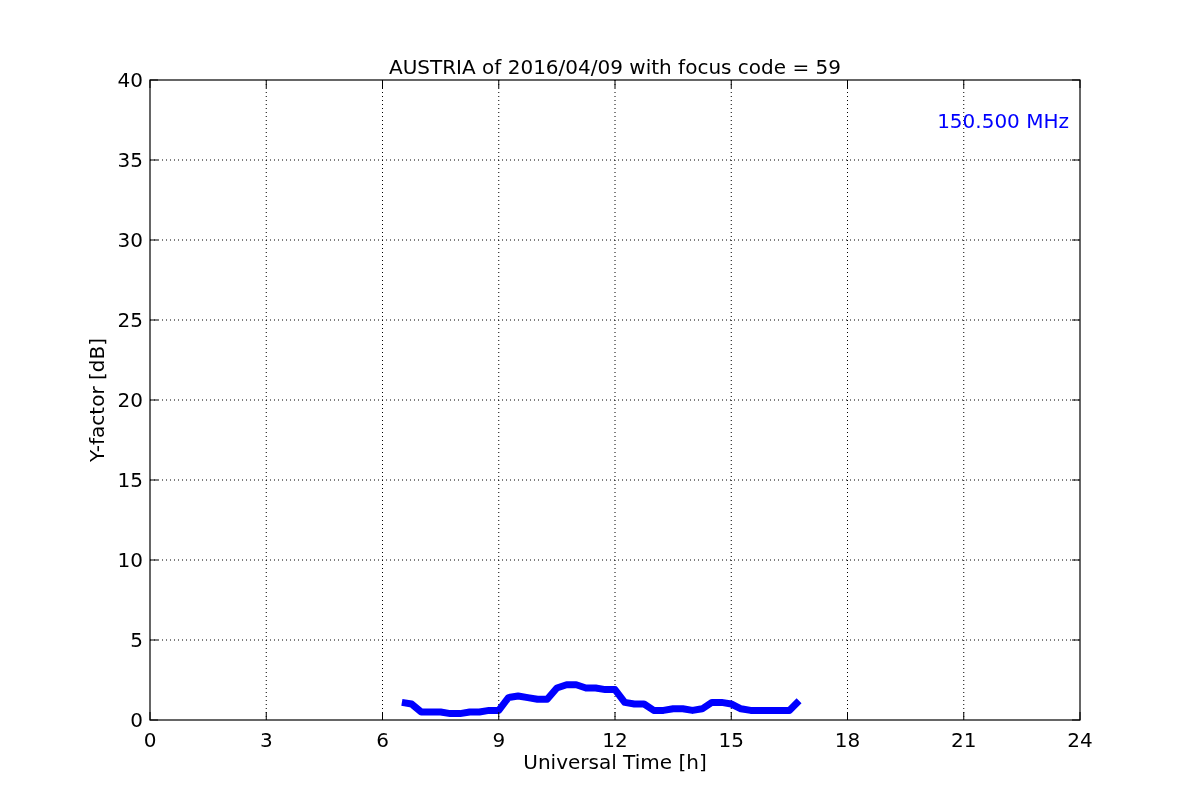 The image size is (1200, 800). I want to click on x-tick-label: 0, so click(150, 740).